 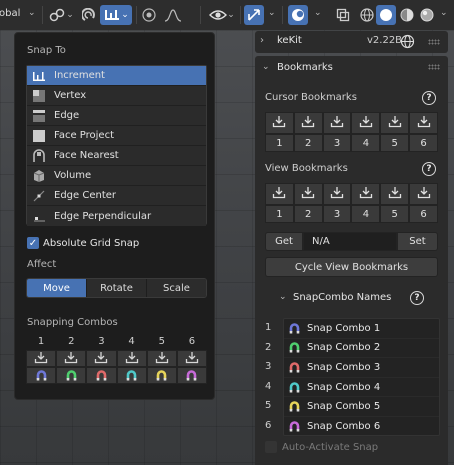 I want to click on transform-pivot-icon: ⌄, so click(x=61, y=15).